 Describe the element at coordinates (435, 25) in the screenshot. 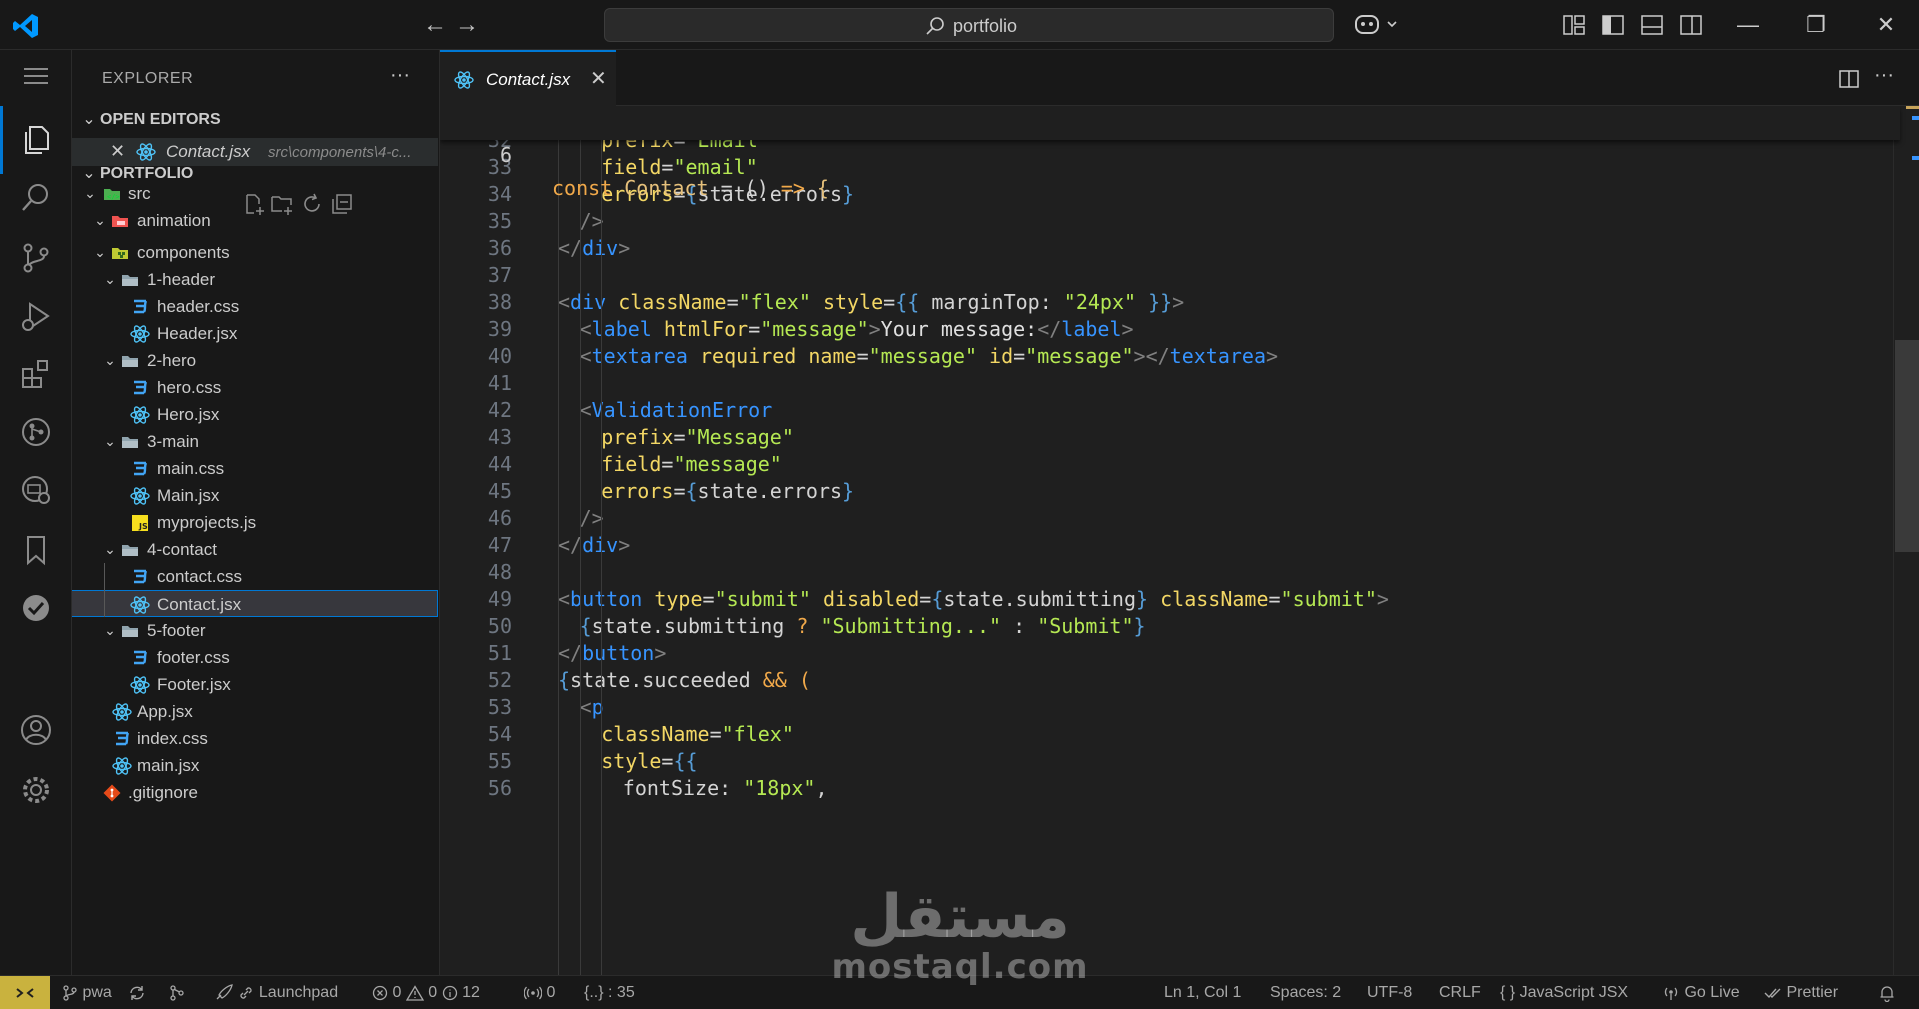

I see `back-button: ←` at that location.